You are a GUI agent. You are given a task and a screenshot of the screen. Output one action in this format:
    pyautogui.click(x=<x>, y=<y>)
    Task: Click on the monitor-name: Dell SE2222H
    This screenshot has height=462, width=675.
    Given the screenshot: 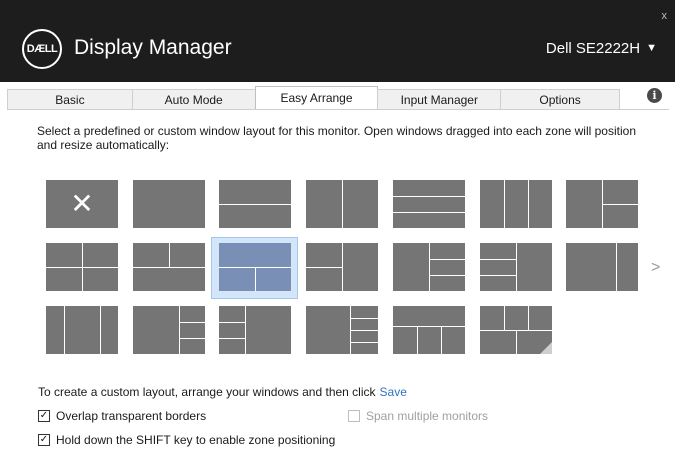 What is the action you would take?
    pyautogui.click(x=593, y=48)
    